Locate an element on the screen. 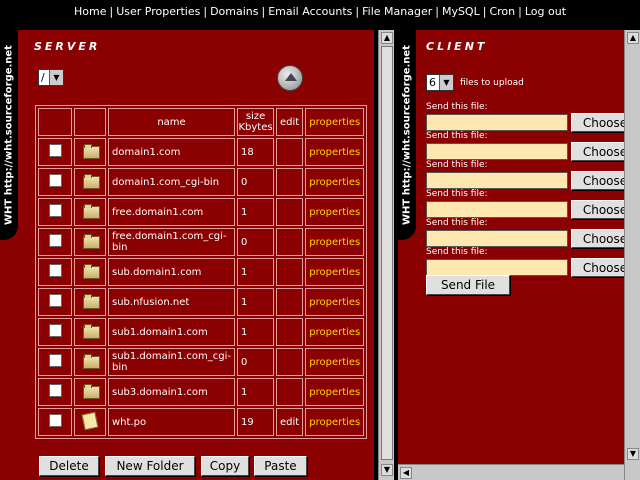 The width and height of the screenshot is (640, 480). new-folder-button: New Folder is located at coordinates (150, 466).